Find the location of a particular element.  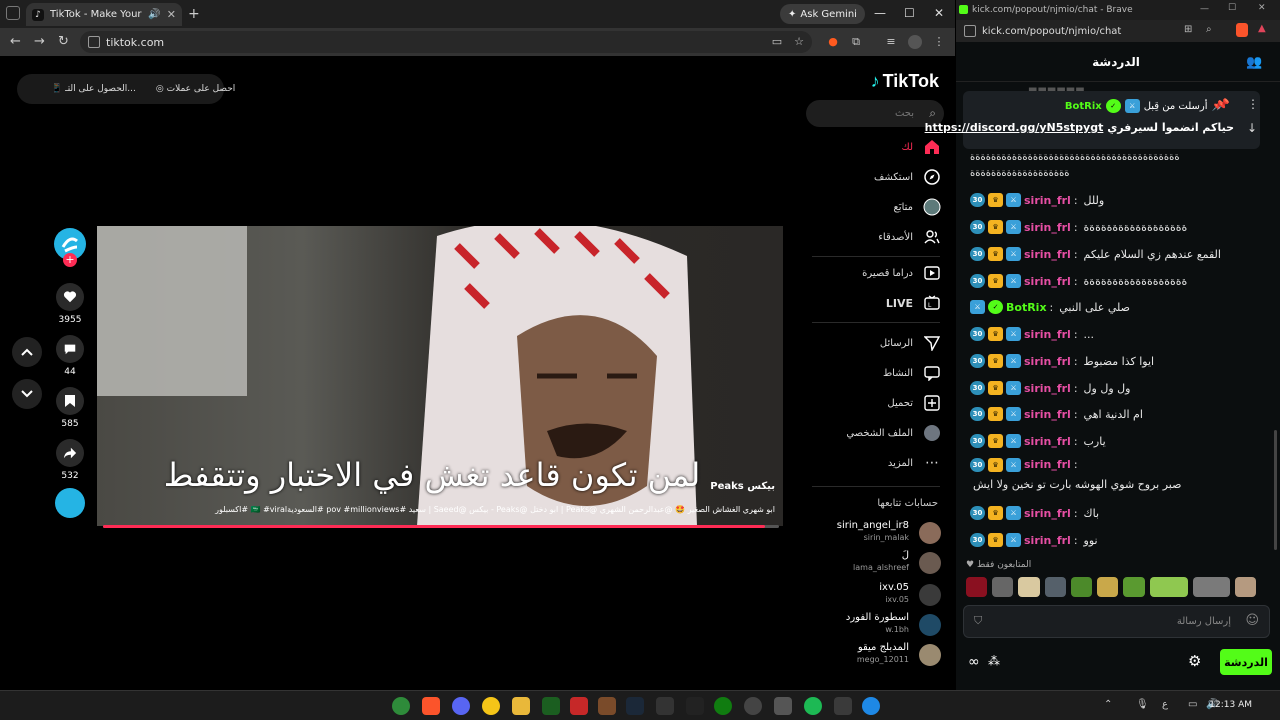

chrome-taskbar-icon is located at coordinates (401, 706).